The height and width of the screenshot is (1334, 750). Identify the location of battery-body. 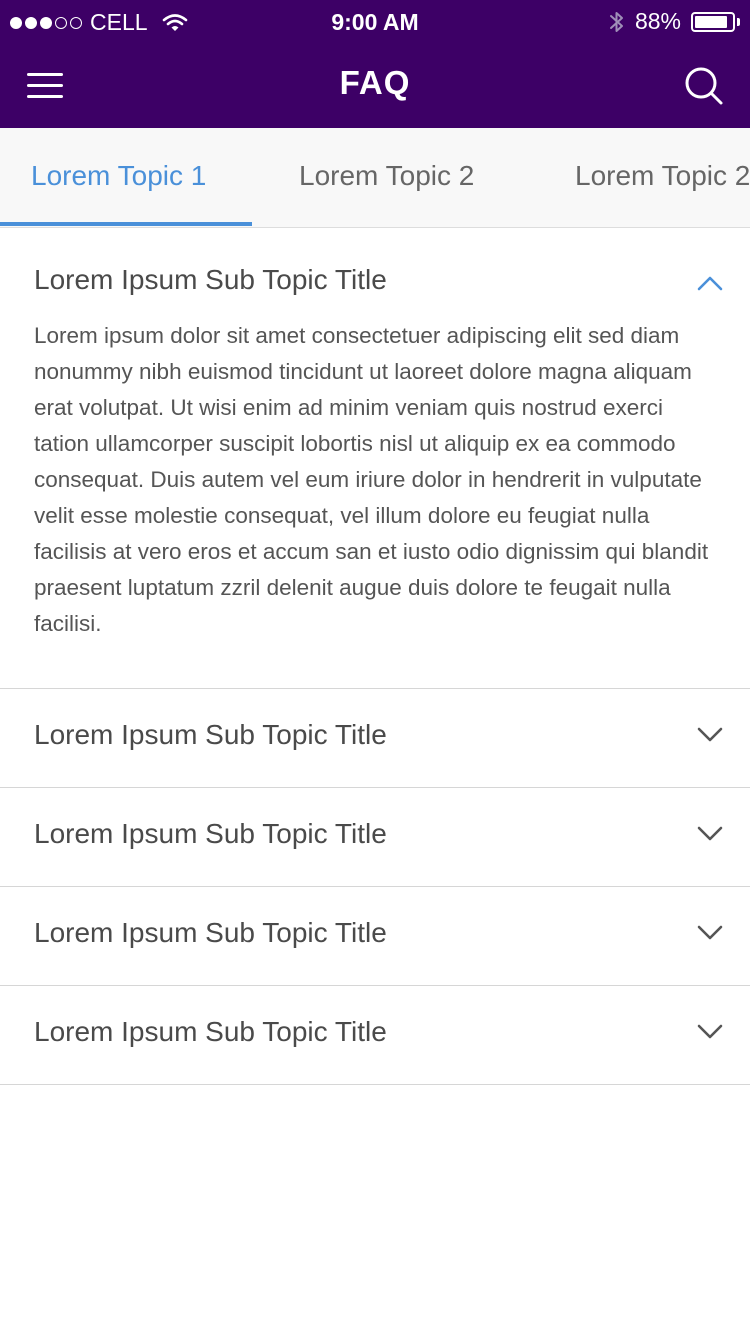
(713, 21).